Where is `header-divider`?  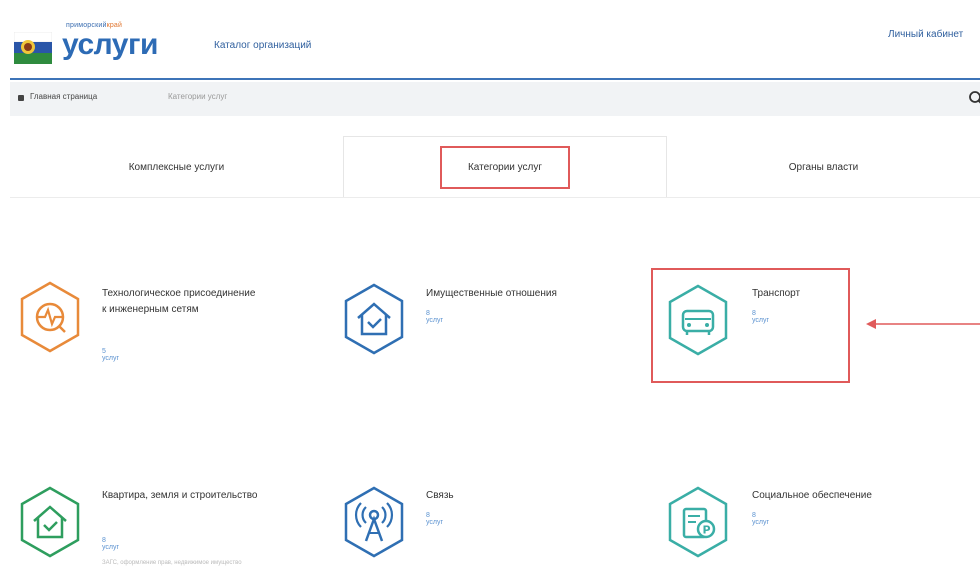
header-divider is located at coordinates (495, 79).